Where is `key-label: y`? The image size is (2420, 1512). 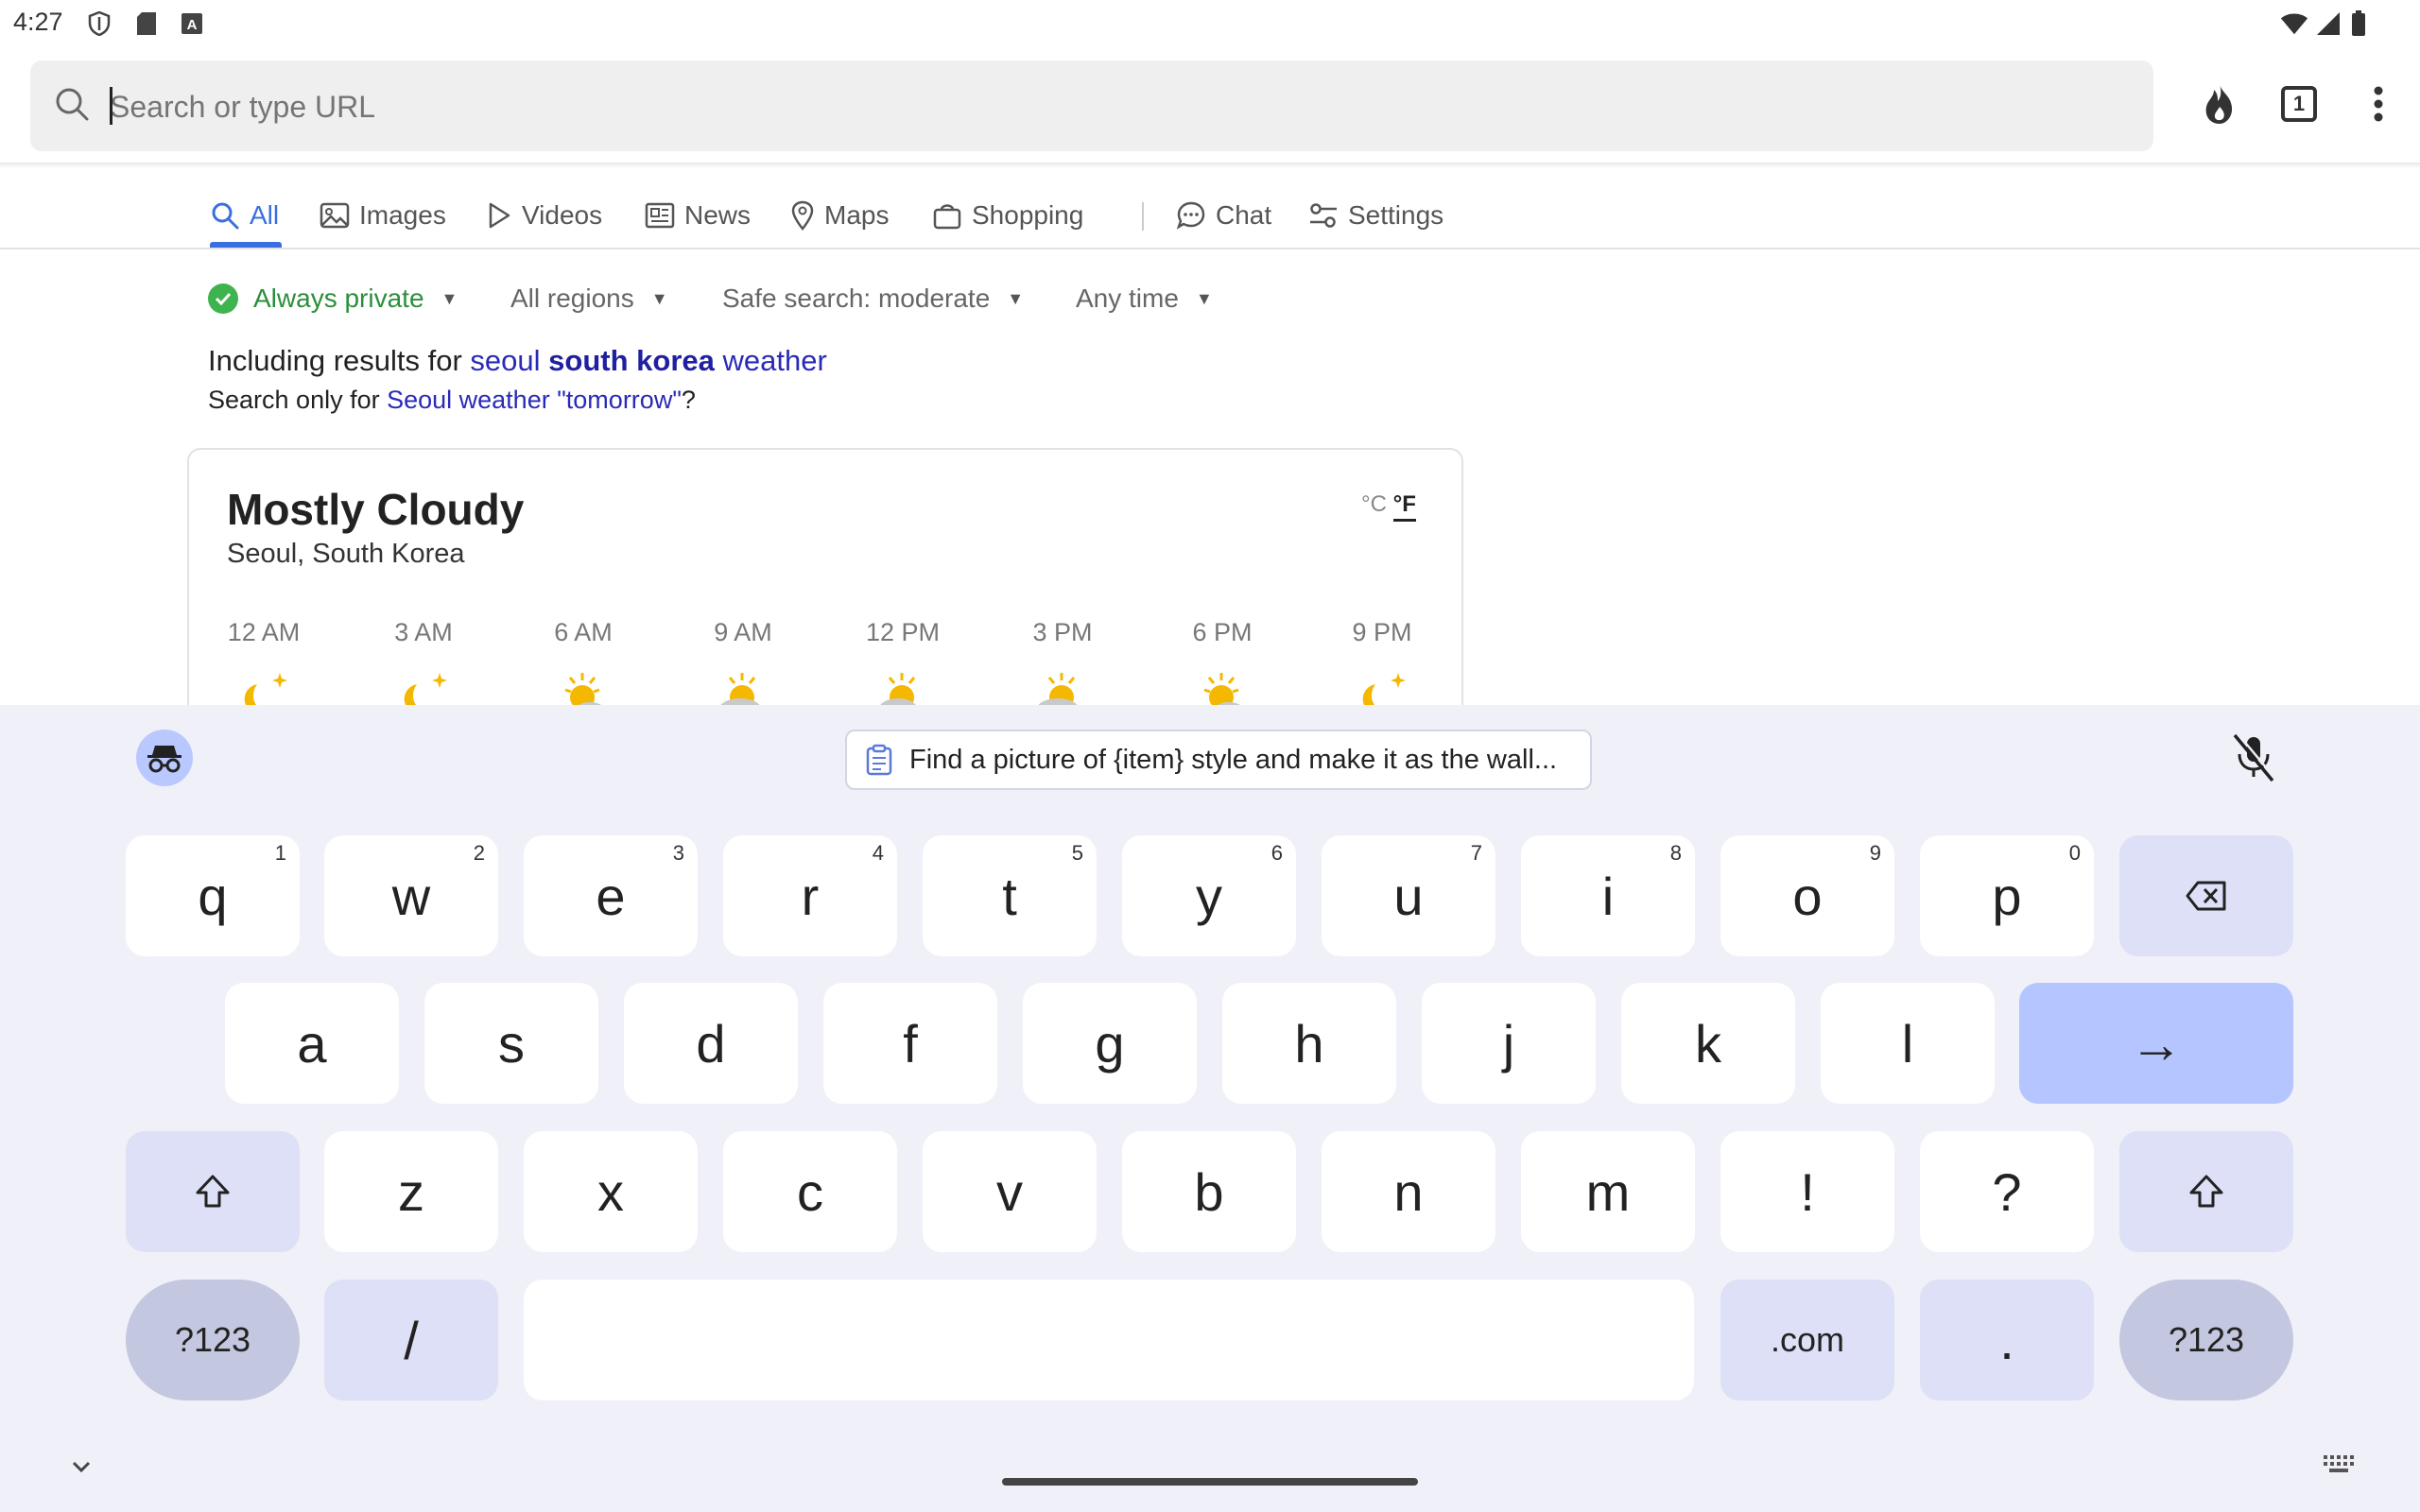
key-label: y is located at coordinates (1209, 896).